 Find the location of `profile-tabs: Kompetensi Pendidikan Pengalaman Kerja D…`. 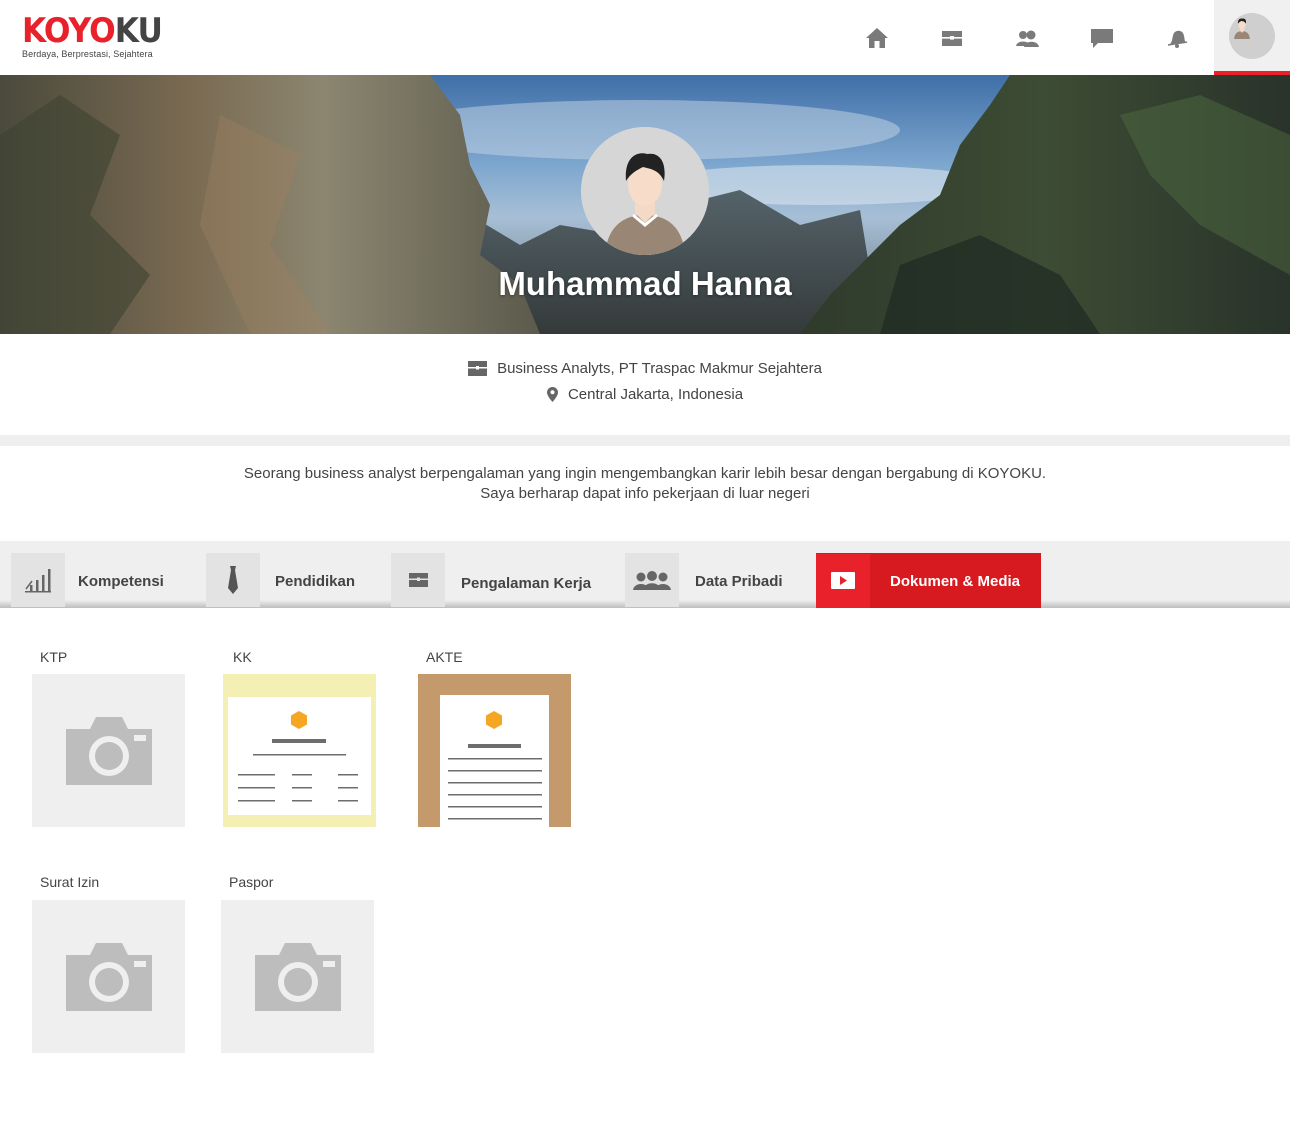

profile-tabs: Kompetensi Pendidikan Pengalaman Kerja D… is located at coordinates (645, 574).